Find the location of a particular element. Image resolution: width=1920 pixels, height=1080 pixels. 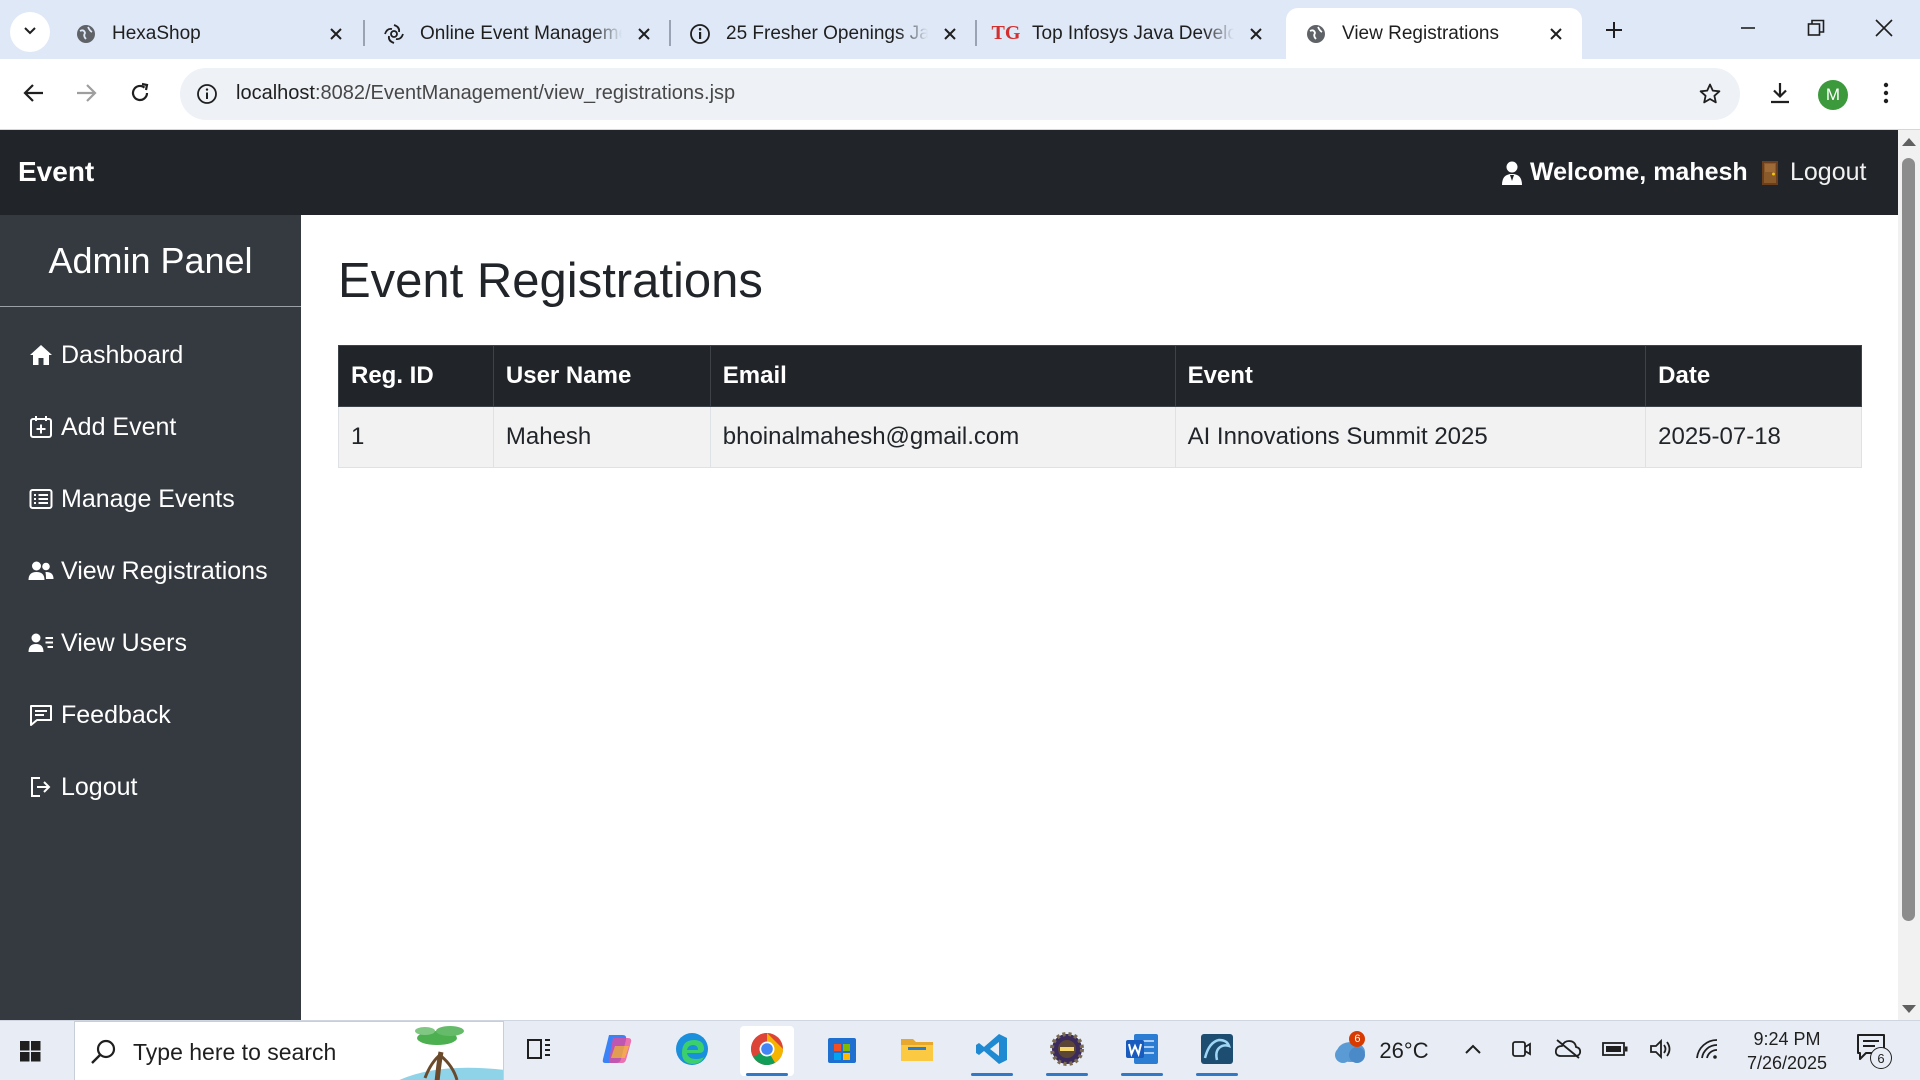

battery-icon is located at coordinates (1615, 1051).